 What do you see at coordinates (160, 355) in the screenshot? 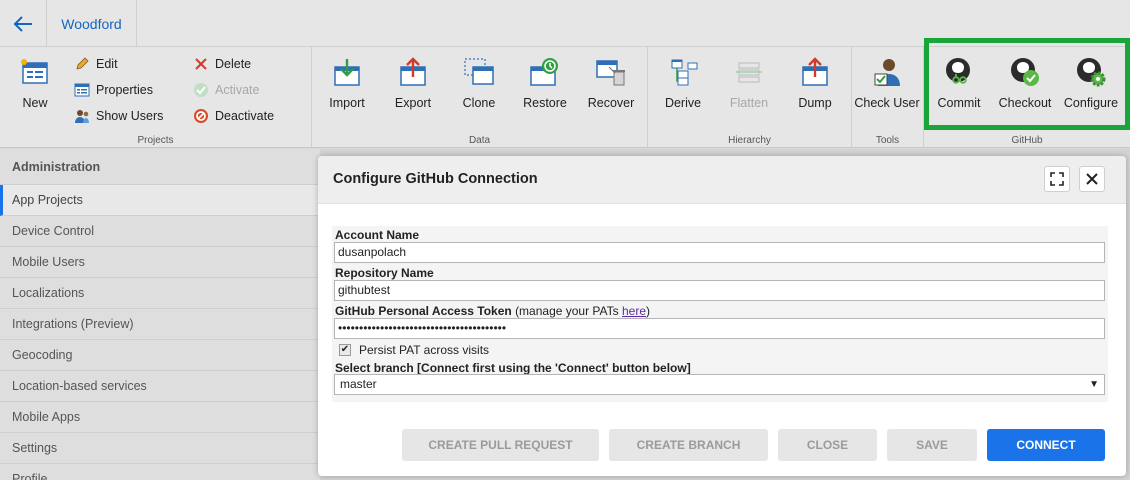
I see `sidebar-item-geocoding: Geocoding` at bounding box center [160, 355].